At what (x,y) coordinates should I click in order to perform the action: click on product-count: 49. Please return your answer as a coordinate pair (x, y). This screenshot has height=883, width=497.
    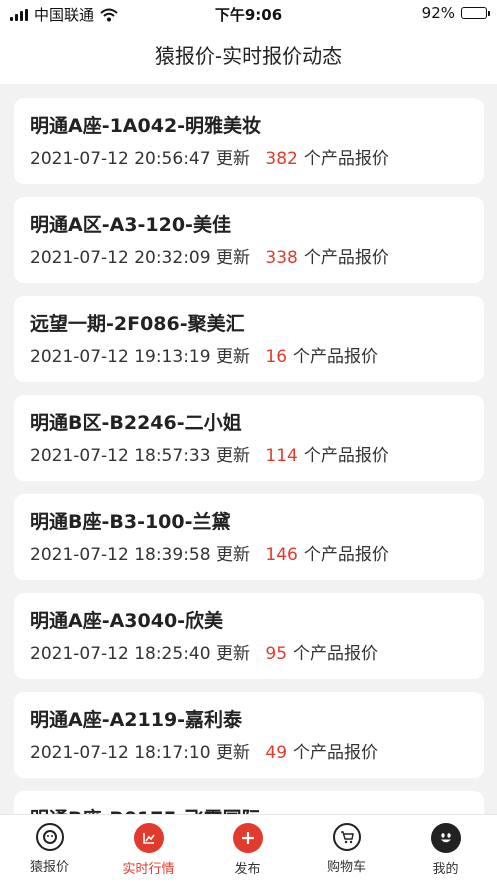
    Looking at the image, I should click on (276, 753).